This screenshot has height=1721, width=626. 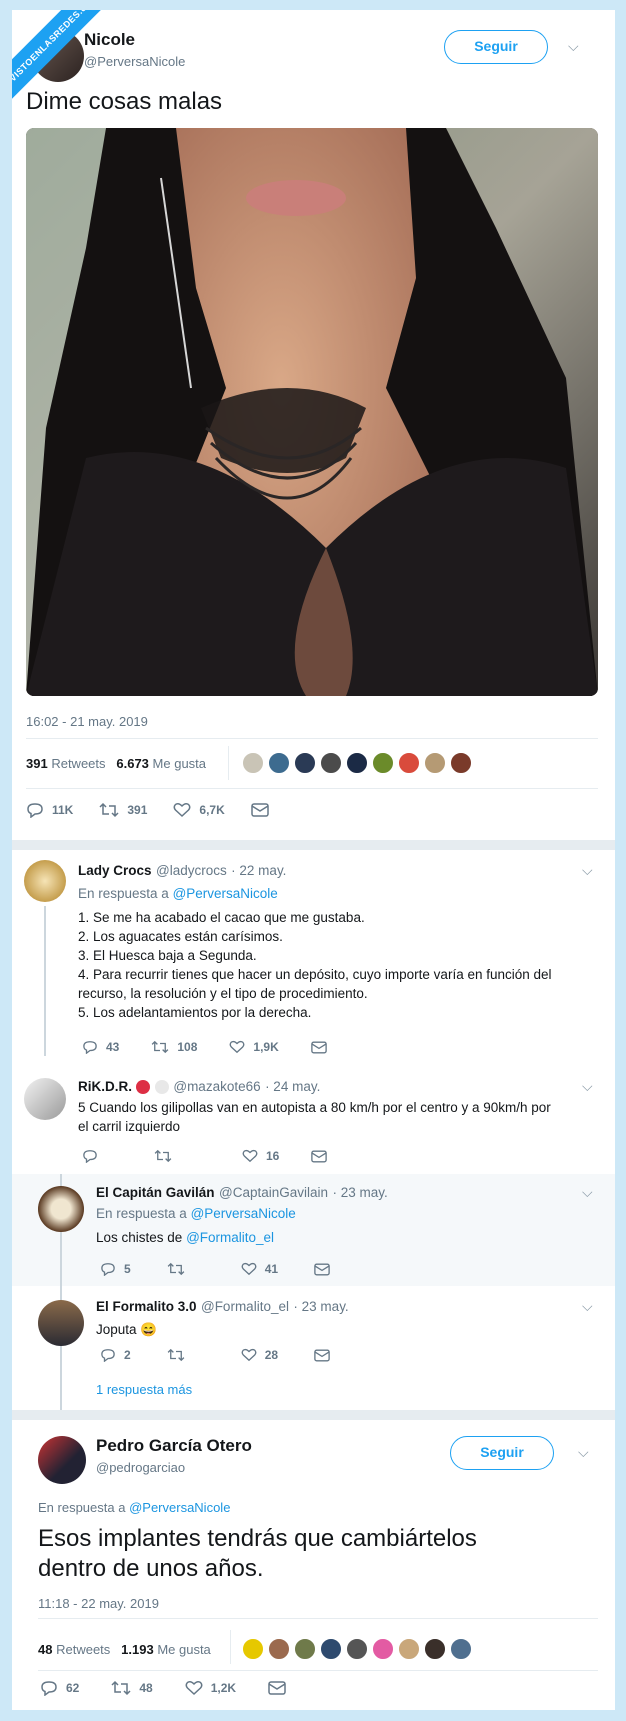 I want to click on likes-count: 1.193, so click(x=137, y=1649).